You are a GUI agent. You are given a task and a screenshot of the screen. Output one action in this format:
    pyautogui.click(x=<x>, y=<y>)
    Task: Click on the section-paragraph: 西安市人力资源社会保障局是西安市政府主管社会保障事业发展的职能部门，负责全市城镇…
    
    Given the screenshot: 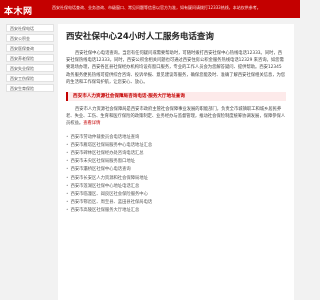 What is the action you would take?
    pyautogui.click(x=176, y=117)
    